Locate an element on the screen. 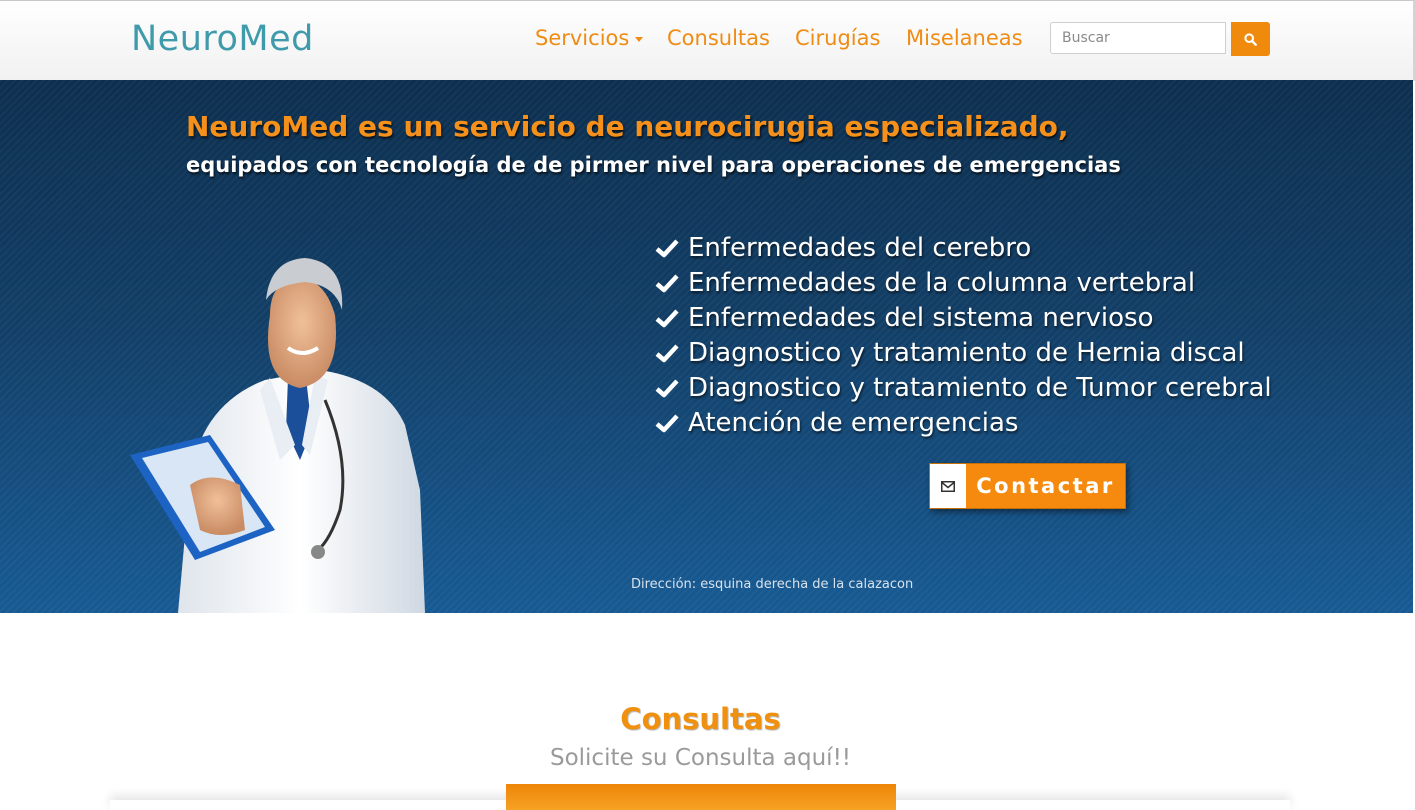 Image resolution: width=1415 pixels, height=810 pixels. search-icon is located at coordinates (1250, 39).